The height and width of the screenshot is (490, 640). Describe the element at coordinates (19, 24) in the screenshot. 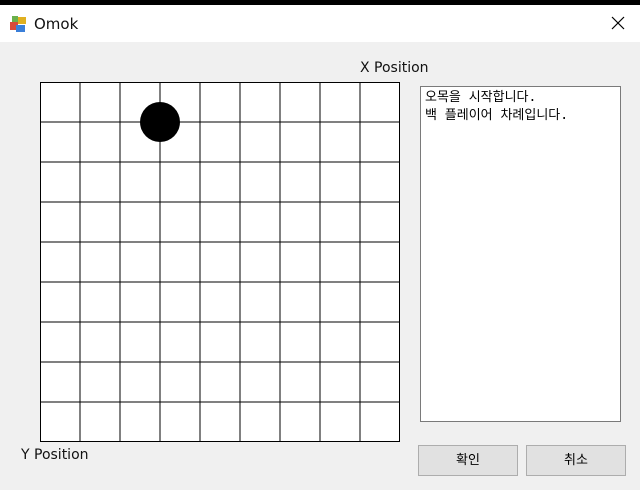

I see `app-icon` at that location.